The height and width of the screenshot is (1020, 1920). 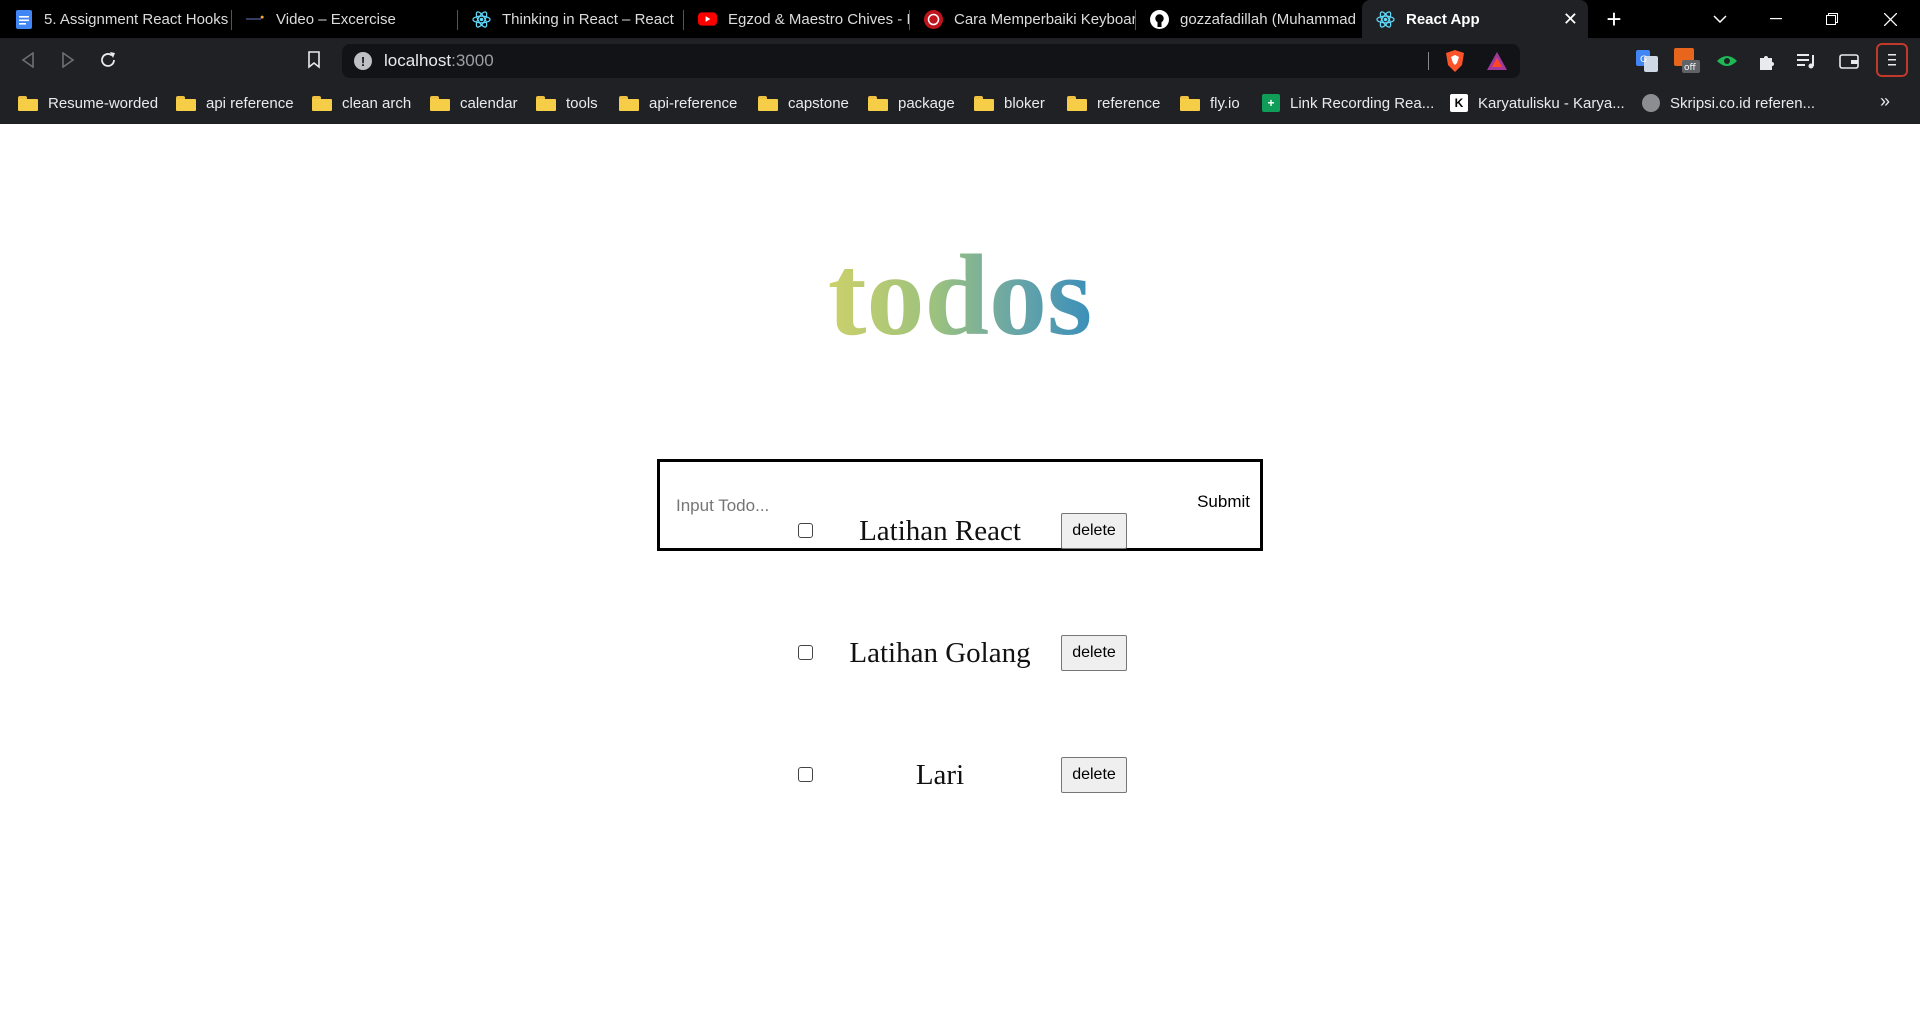 What do you see at coordinates (693, 103) in the screenshot?
I see `bookmark-label: api-reference` at bounding box center [693, 103].